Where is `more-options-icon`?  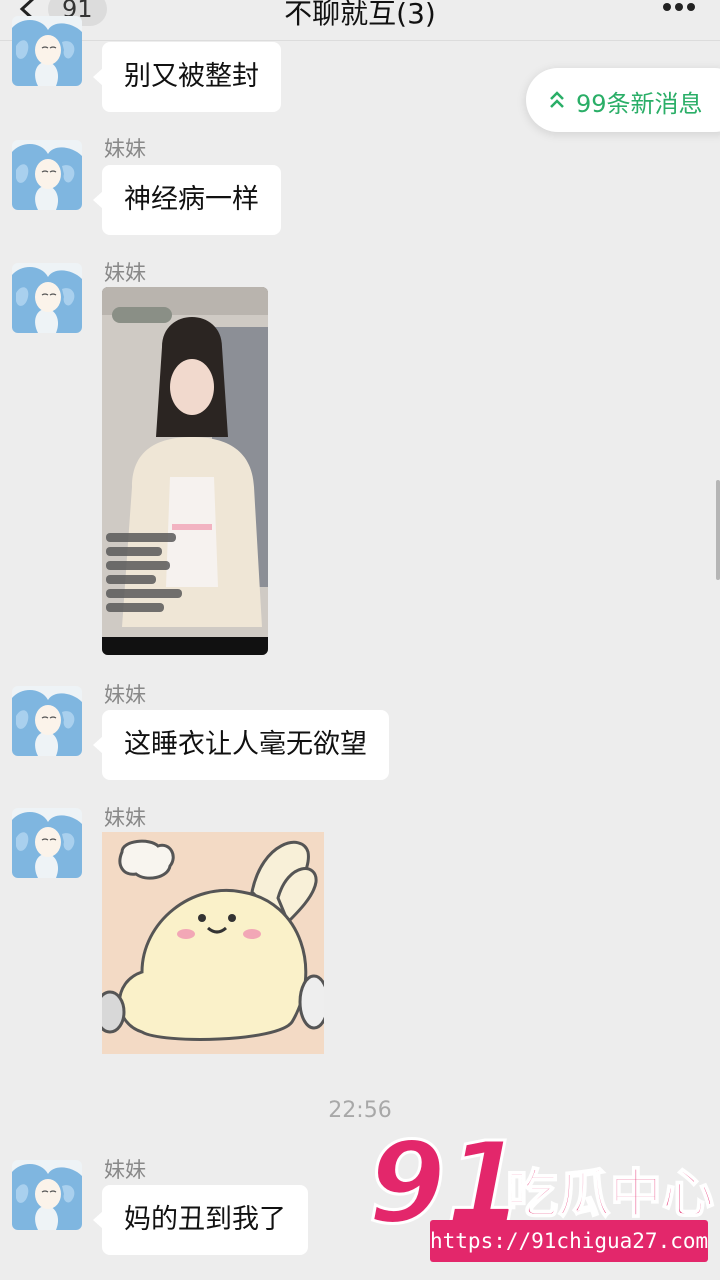
more-options-icon is located at coordinates (679, 7).